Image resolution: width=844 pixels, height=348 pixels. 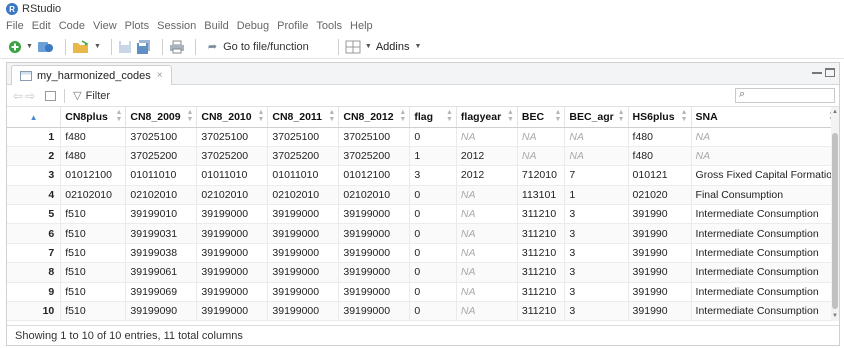 What do you see at coordinates (424, 116) in the screenshot?
I see `column-header-label: flag` at bounding box center [424, 116].